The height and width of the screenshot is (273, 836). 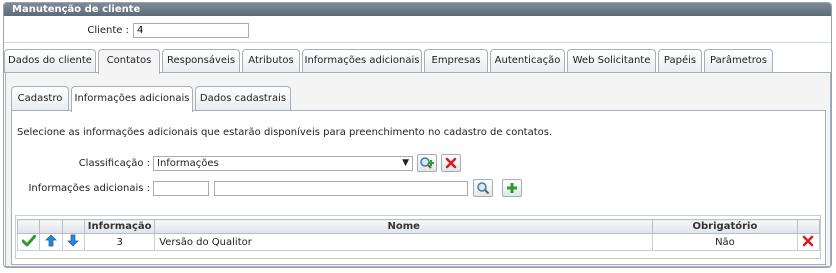 I want to click on tab-web-solicitante: Web Solicitante, so click(x=611, y=61).